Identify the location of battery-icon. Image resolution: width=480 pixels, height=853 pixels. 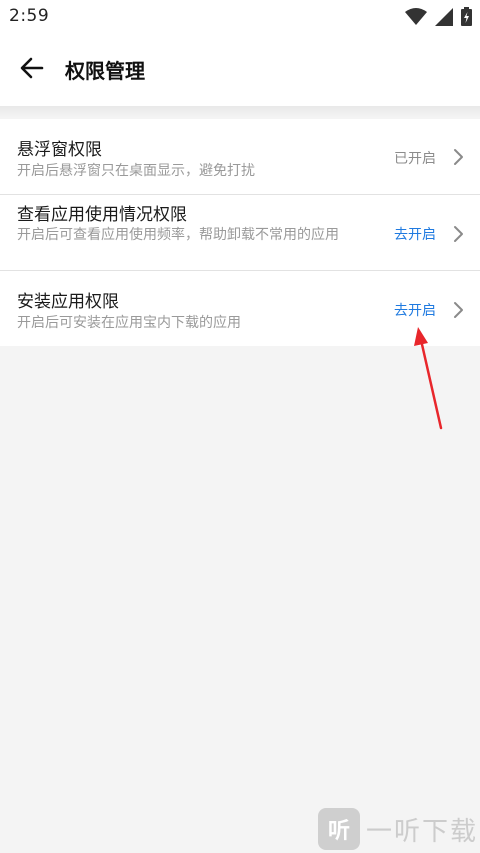
(466, 18).